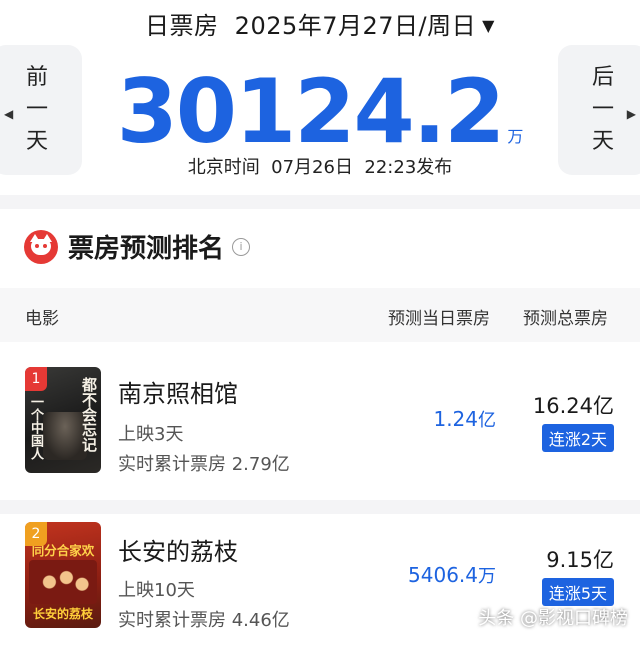 The width and height of the screenshot is (640, 664). I want to click on table-header: 电影 预测当日票房 预测总票房, so click(320, 315).